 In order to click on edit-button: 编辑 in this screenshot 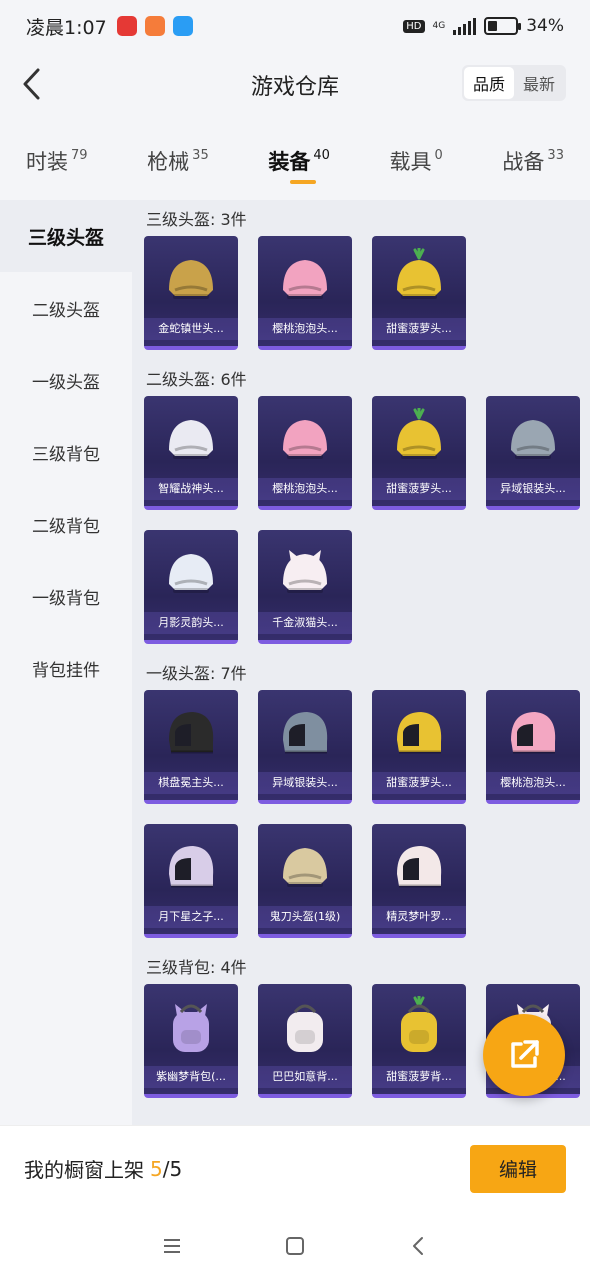, I will do `click(518, 1168)`.